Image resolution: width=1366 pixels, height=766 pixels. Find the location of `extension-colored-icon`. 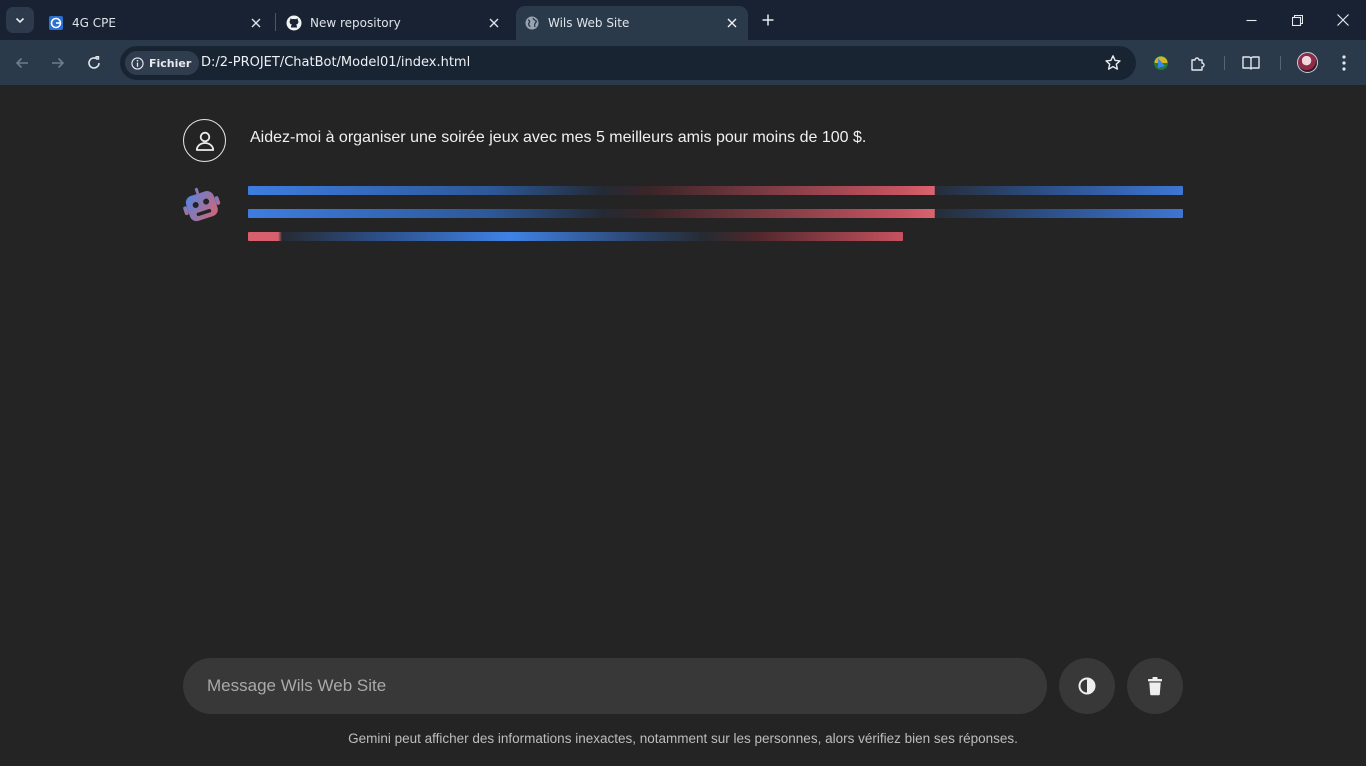

extension-colored-icon is located at coordinates (1161, 63).